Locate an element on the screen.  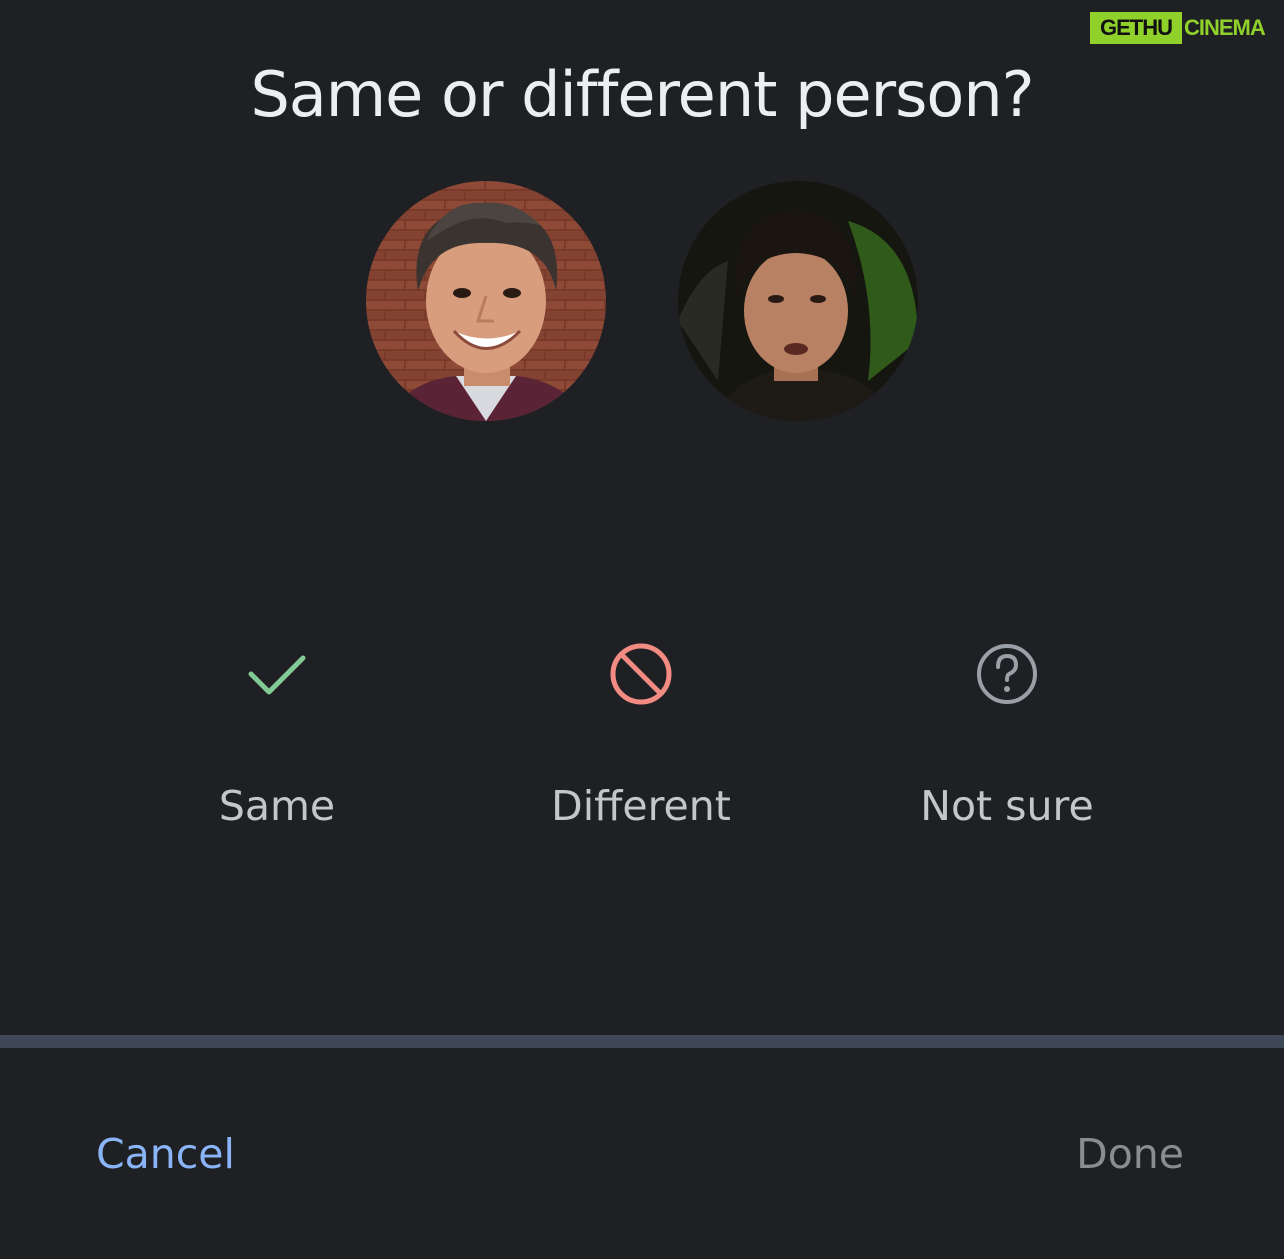
check-icon is located at coordinates (277, 674).